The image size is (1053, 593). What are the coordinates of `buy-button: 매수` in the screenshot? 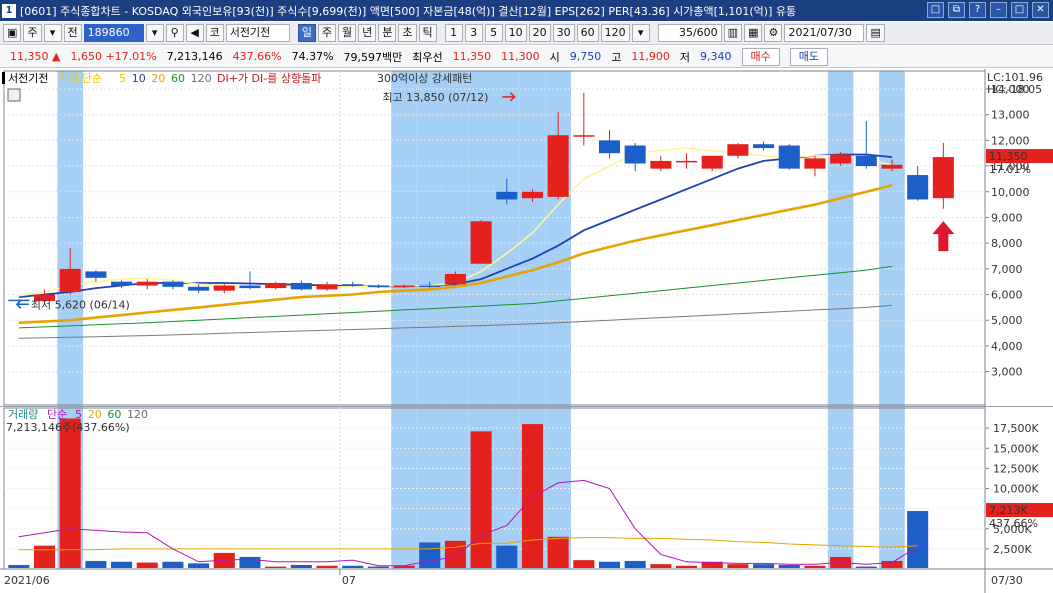 It's located at (760, 56).